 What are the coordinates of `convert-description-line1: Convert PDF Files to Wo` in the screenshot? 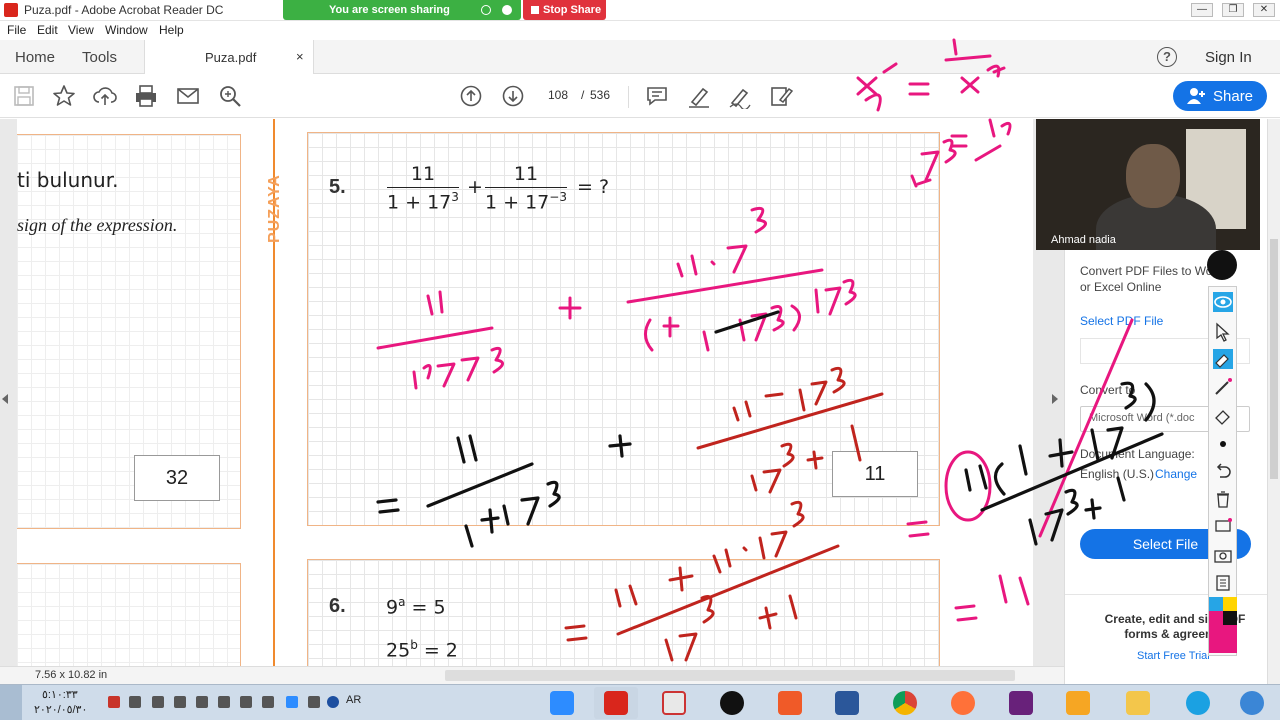 It's located at (1146, 271).